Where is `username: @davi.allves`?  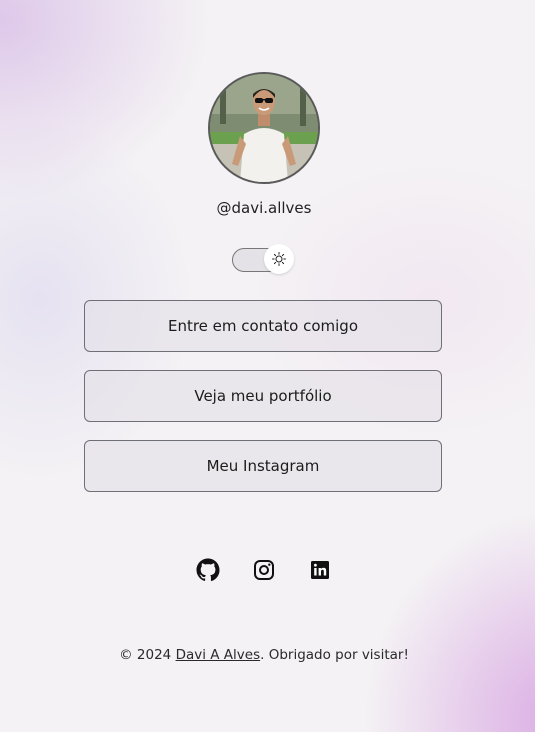
username: @davi.allves is located at coordinates (264, 208).